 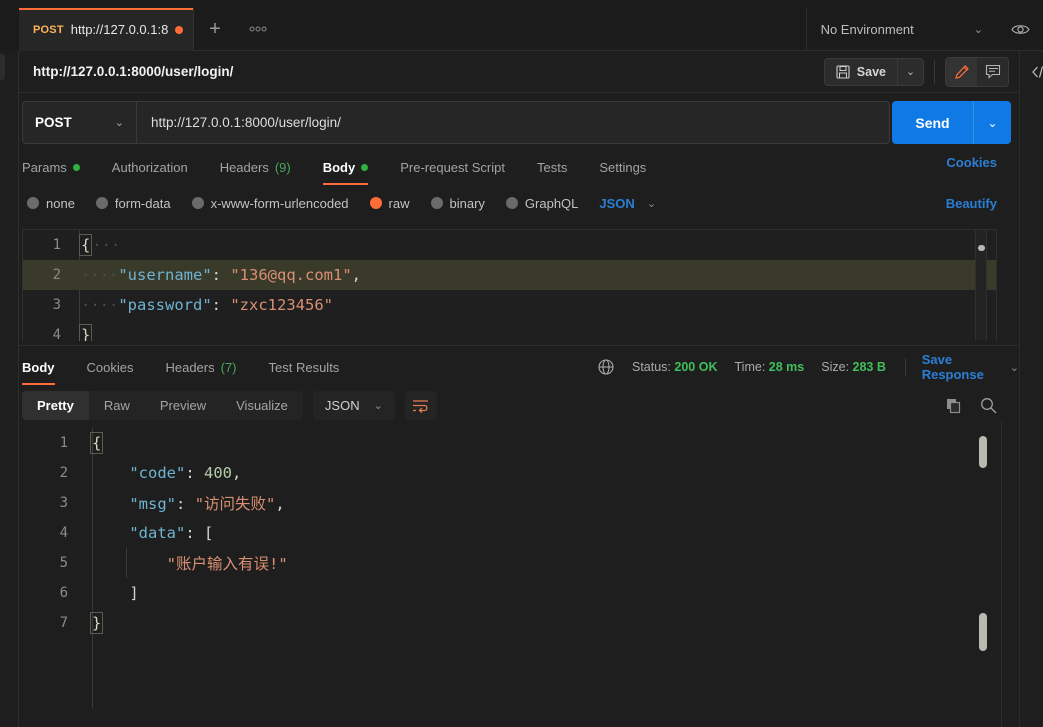 I want to click on request-editor-scrollbar, so click(x=980, y=285).